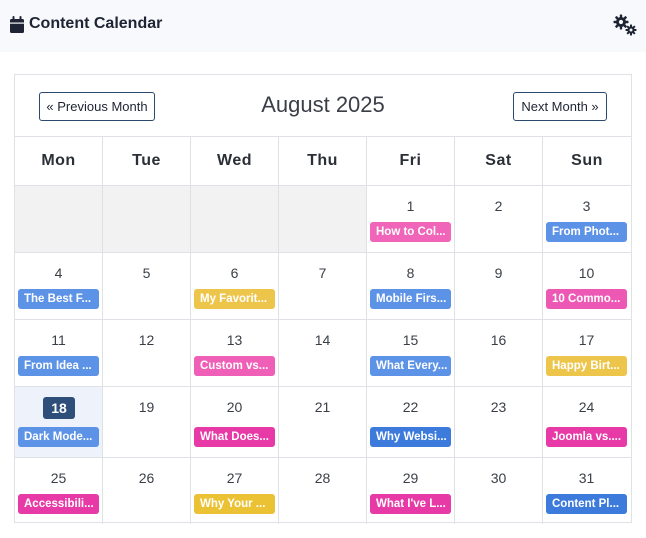 This screenshot has width=646, height=538. Describe the element at coordinates (586, 407) in the screenshot. I see `day-number: 24` at that location.